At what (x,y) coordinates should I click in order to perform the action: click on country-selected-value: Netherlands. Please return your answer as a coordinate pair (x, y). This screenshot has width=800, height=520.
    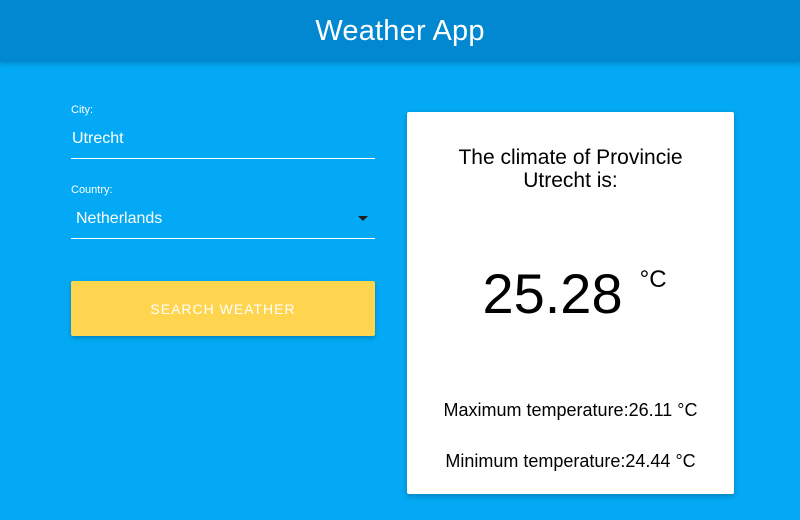
    Looking at the image, I should click on (119, 218).